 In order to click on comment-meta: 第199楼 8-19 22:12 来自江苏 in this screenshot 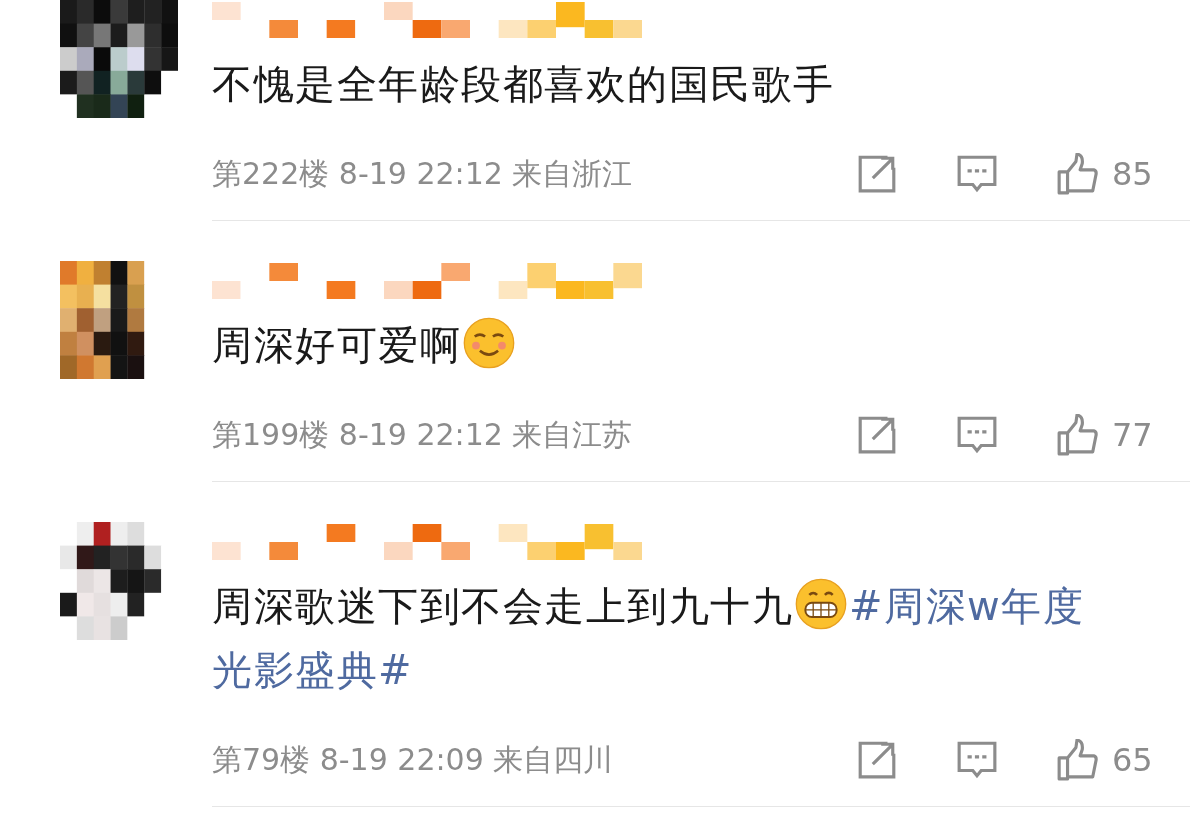, I will do `click(423, 434)`.